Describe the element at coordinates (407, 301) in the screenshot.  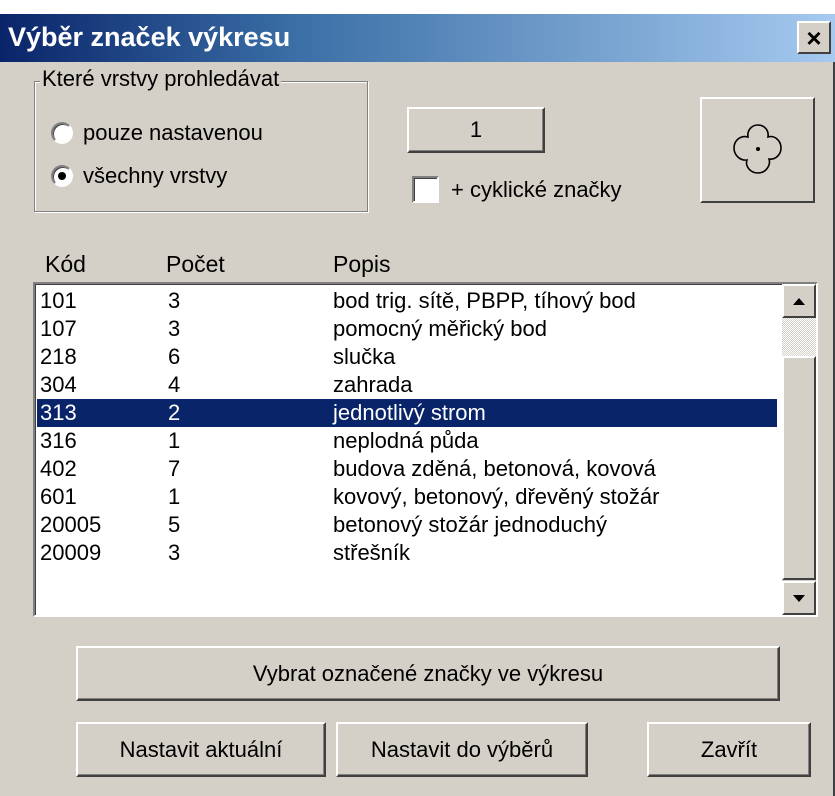
I see `list-item: 101 3 bod trig. sítě, PBPP, tíhový bod` at that location.